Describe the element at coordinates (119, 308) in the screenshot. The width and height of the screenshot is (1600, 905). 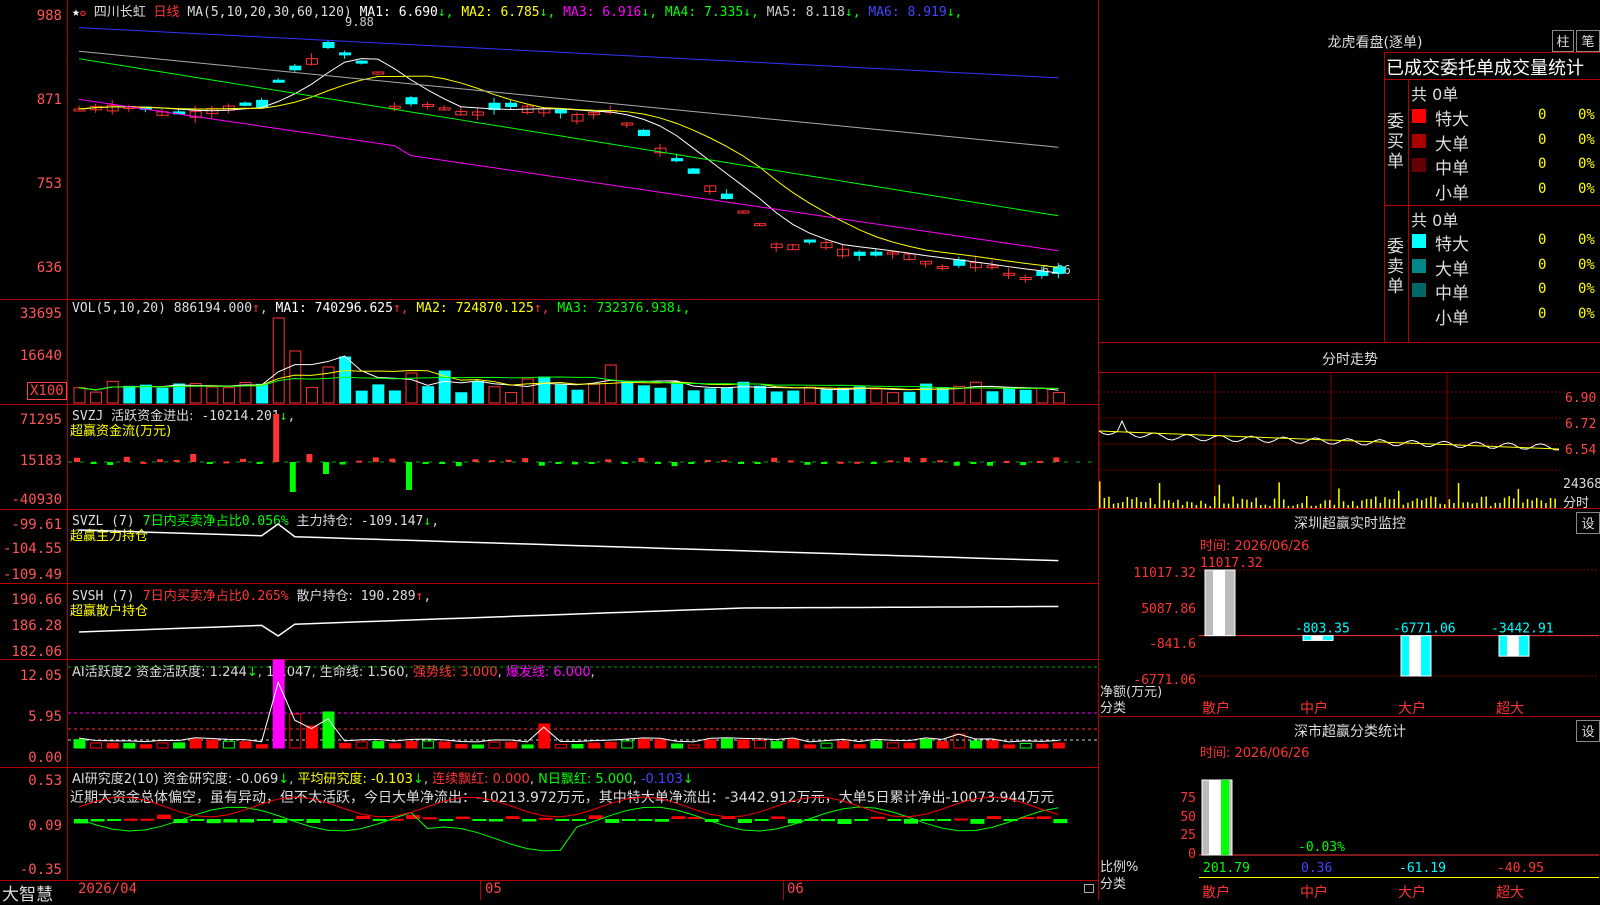
I see `vol-header: VOL(5,10,20)` at that location.